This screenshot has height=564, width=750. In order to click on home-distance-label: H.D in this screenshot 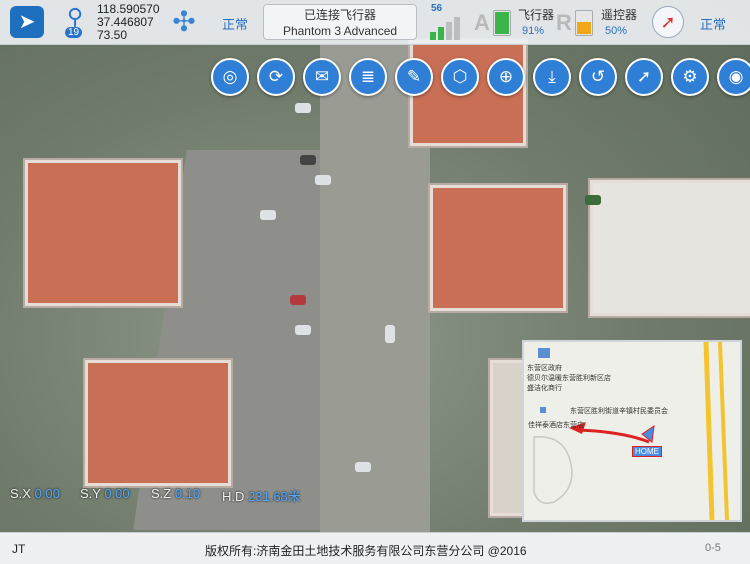, I will do `click(233, 496)`.